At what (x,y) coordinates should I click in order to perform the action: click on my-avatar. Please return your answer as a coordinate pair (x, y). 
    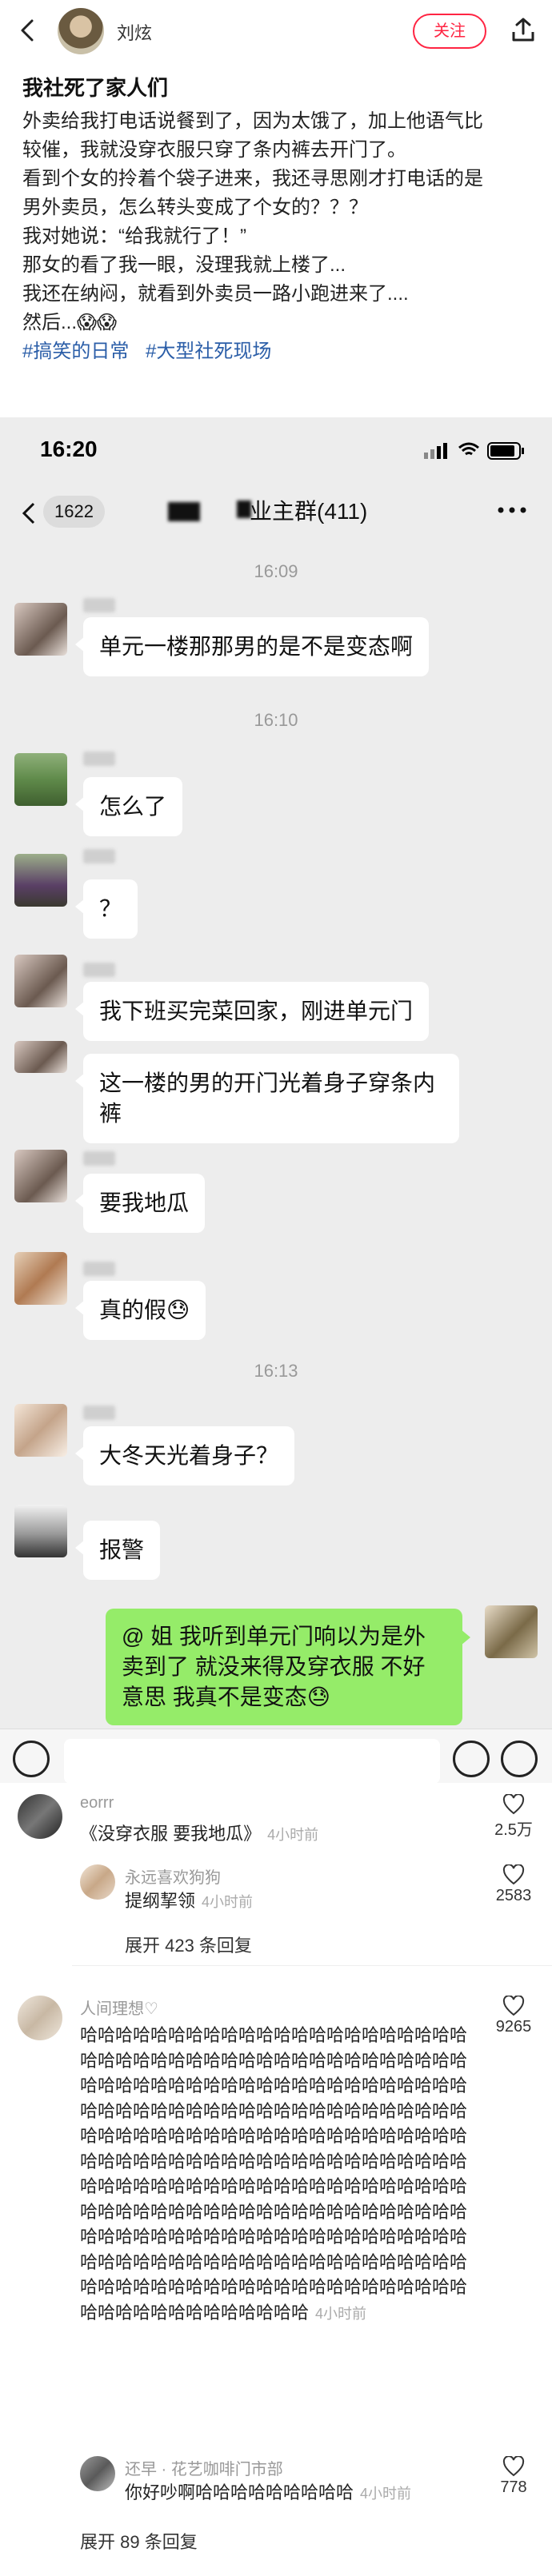
    Looking at the image, I should click on (511, 1631).